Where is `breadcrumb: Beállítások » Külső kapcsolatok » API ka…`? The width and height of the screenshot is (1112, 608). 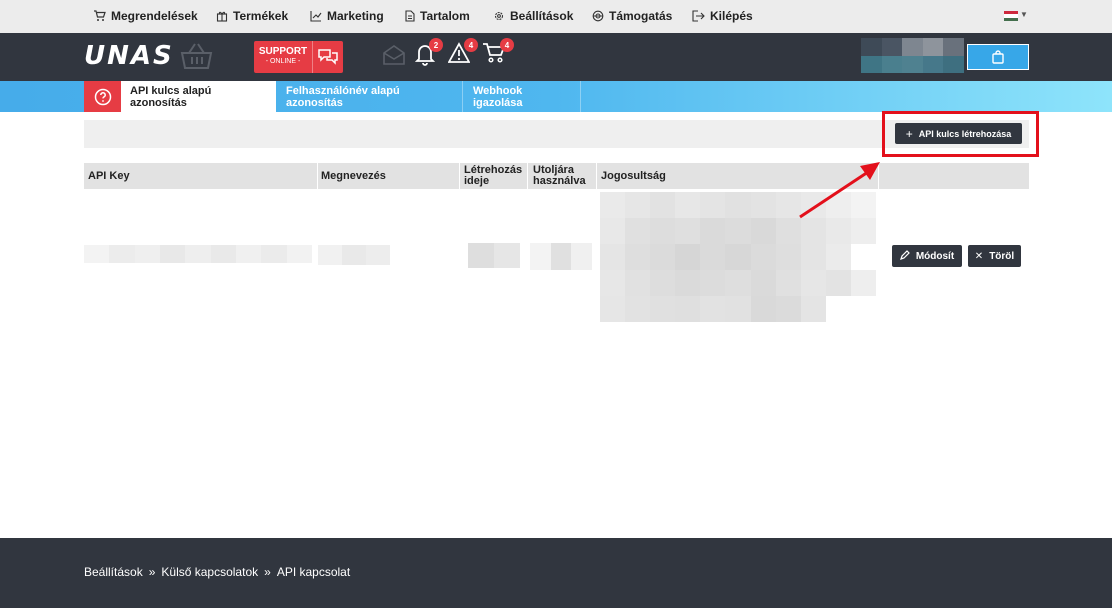 breadcrumb: Beállítások » Külső kapcsolatok » API ka… is located at coordinates (217, 572).